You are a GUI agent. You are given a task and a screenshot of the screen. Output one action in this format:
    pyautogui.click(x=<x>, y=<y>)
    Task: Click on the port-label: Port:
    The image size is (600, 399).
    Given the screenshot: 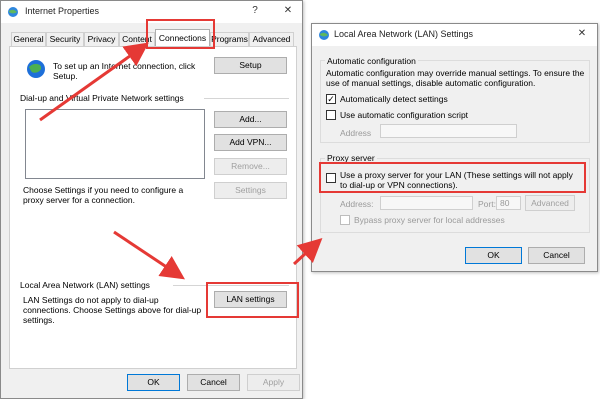 What is the action you would take?
    pyautogui.click(x=487, y=204)
    